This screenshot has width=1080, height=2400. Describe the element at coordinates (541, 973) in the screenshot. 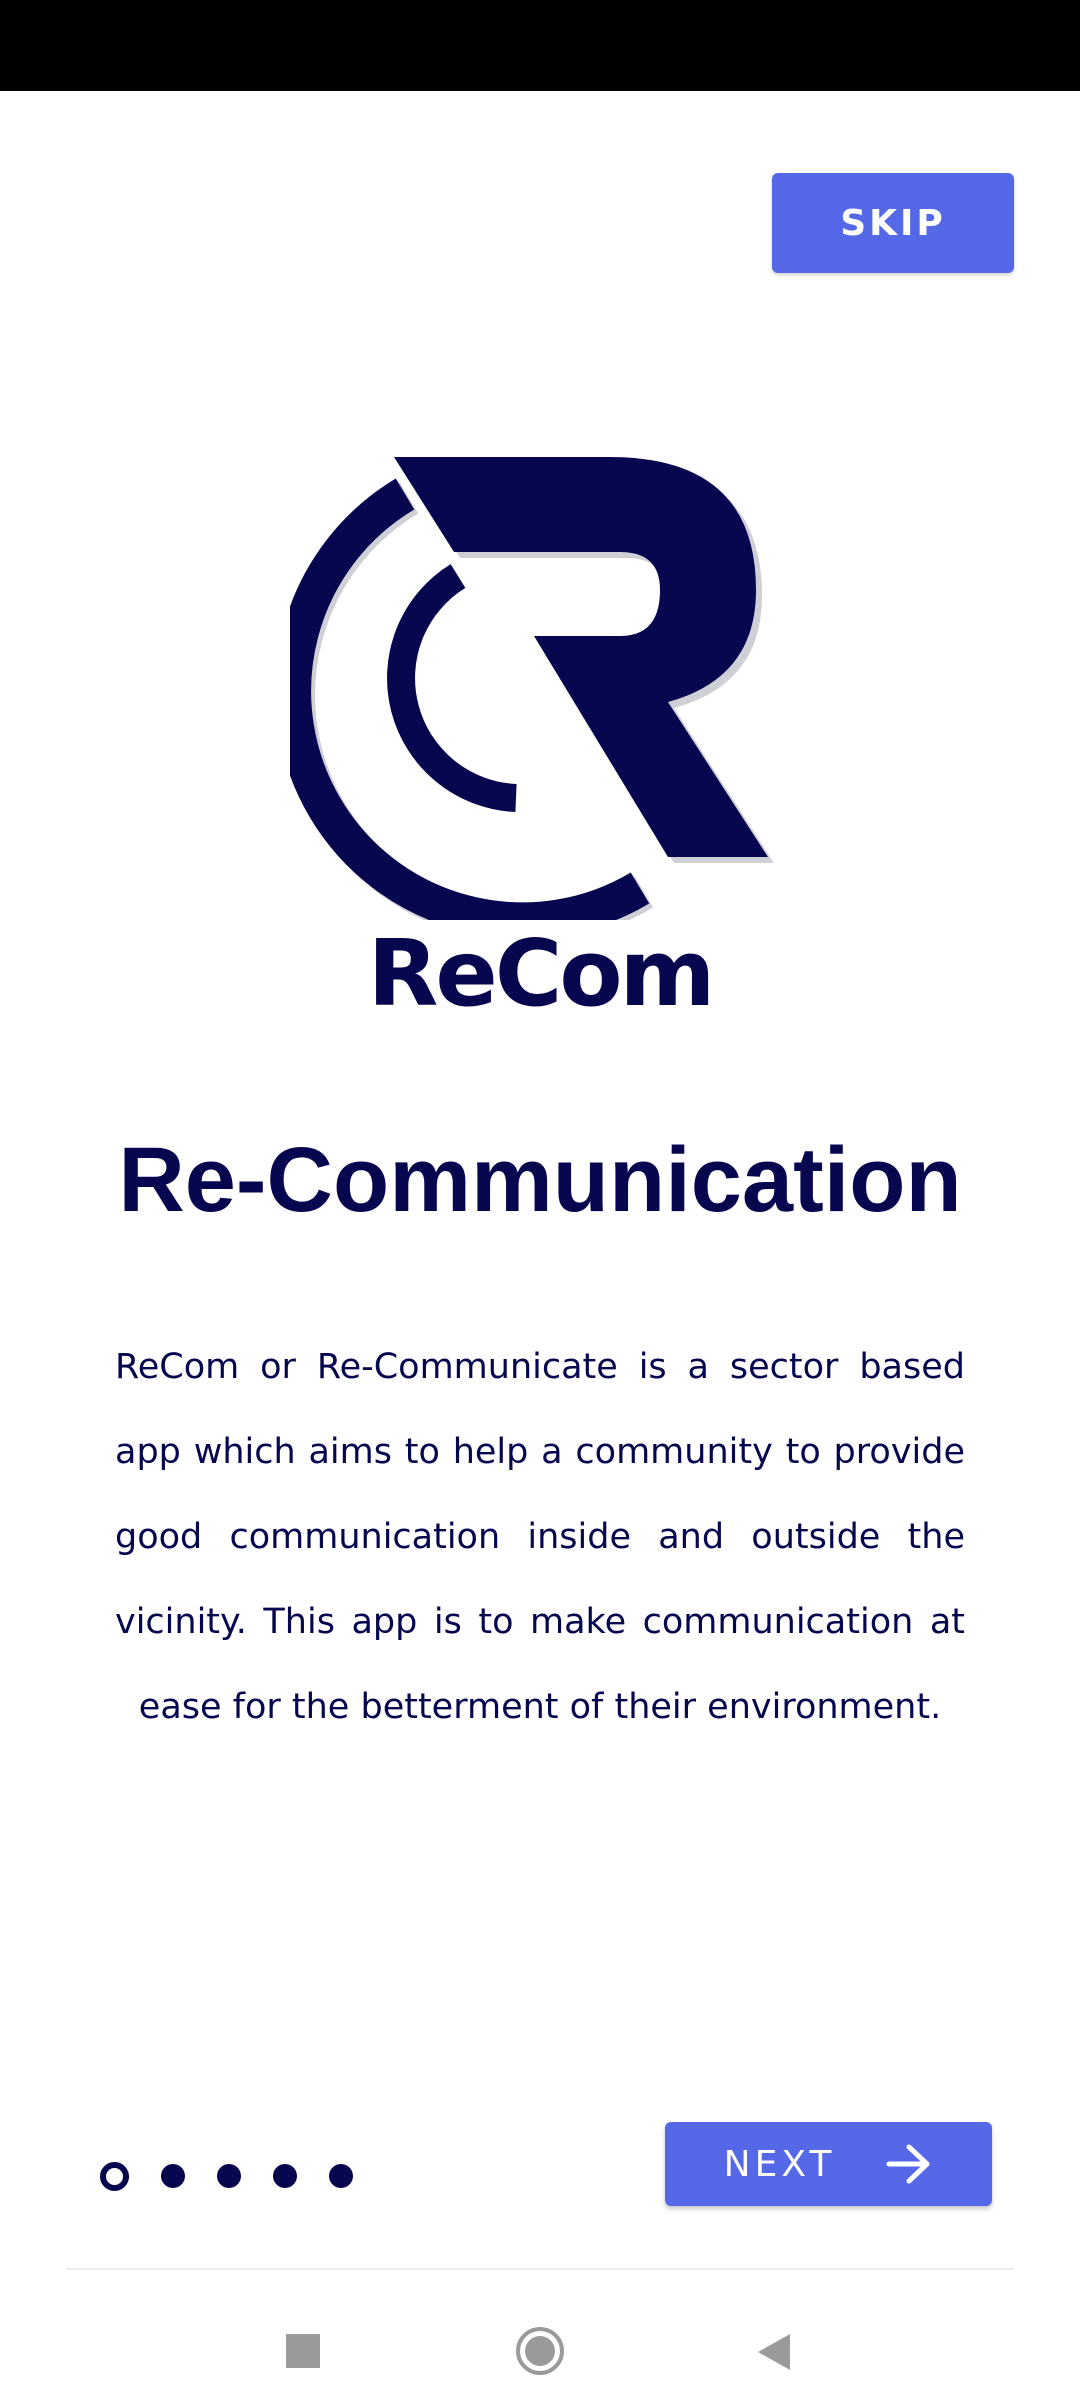

I see `brand-name: ReCom` at that location.